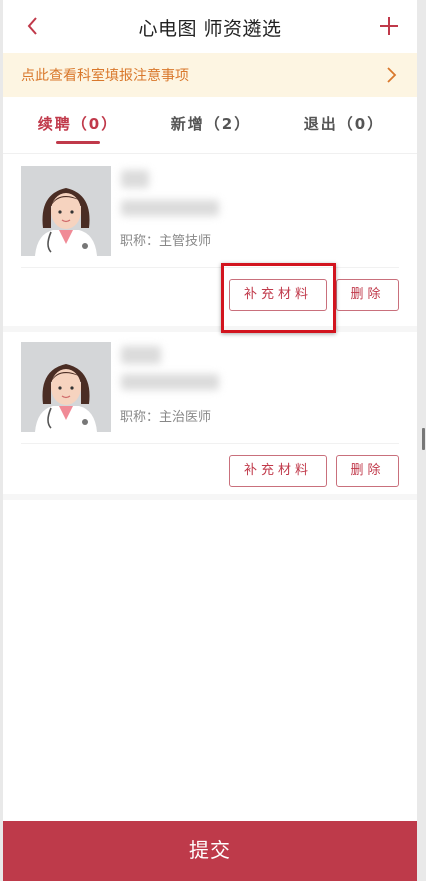  What do you see at coordinates (278, 298) in the screenshot?
I see `highlight-box` at bounding box center [278, 298].